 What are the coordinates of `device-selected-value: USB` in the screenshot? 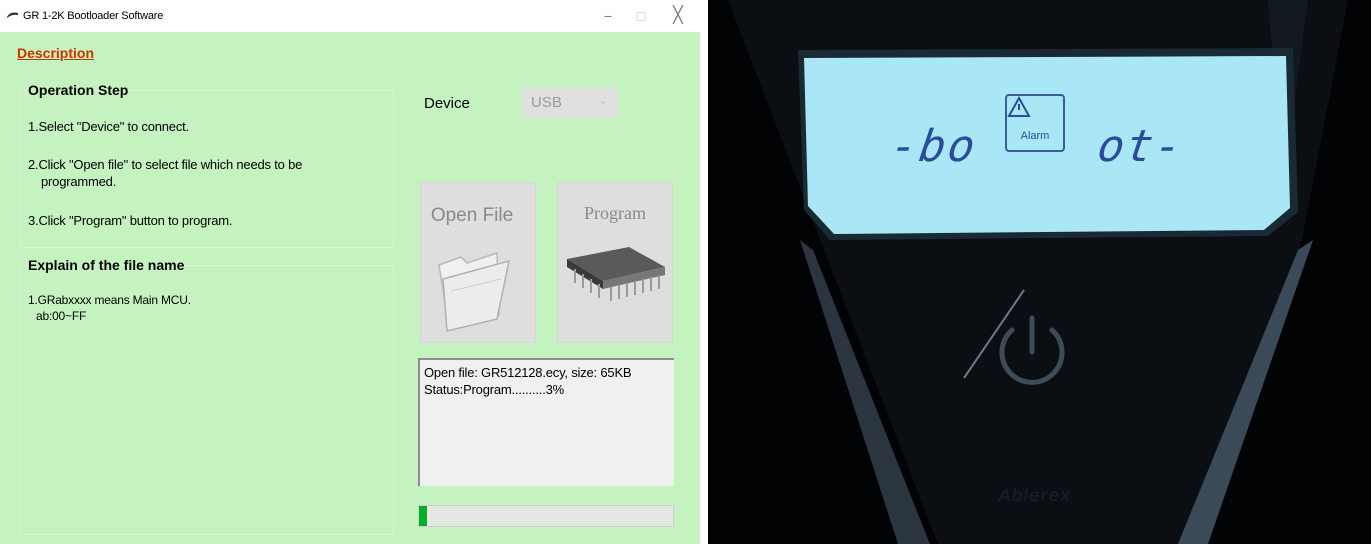 It's located at (546, 102).